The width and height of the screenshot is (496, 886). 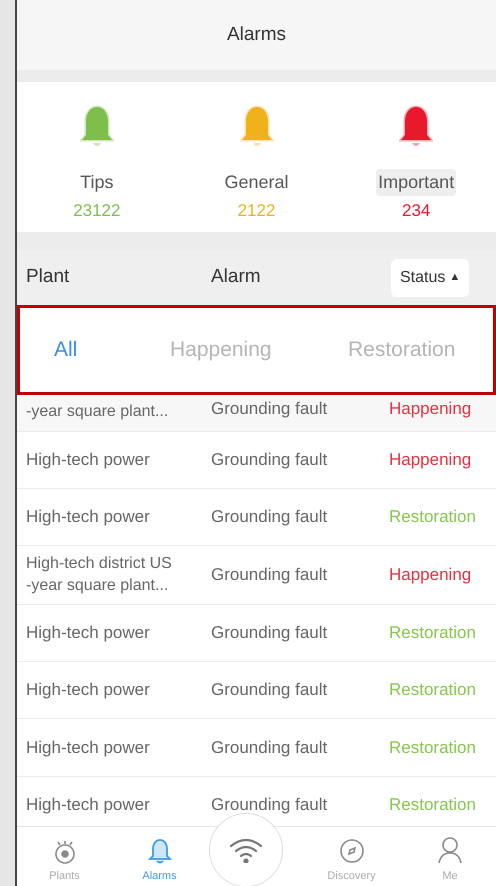 What do you see at coordinates (256, 182) in the screenshot?
I see `category-label: General` at bounding box center [256, 182].